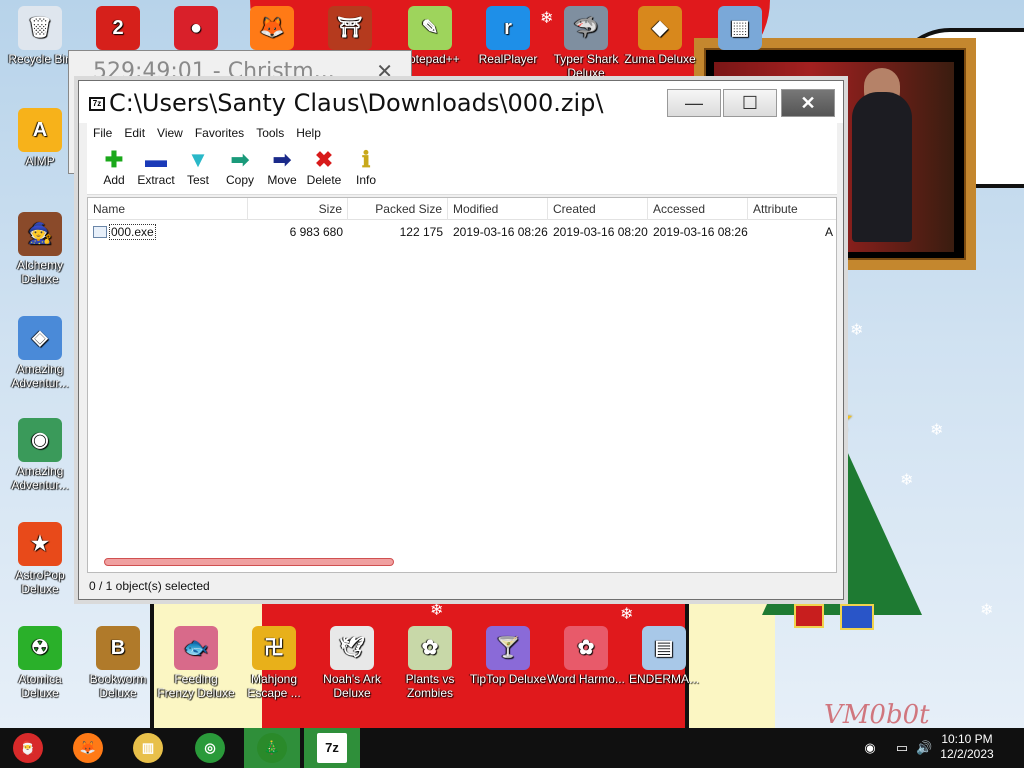 The width and height of the screenshot is (1024, 768). Describe the element at coordinates (740, 29) in the screenshot. I see `desktop-icon-app: ▦` at that location.